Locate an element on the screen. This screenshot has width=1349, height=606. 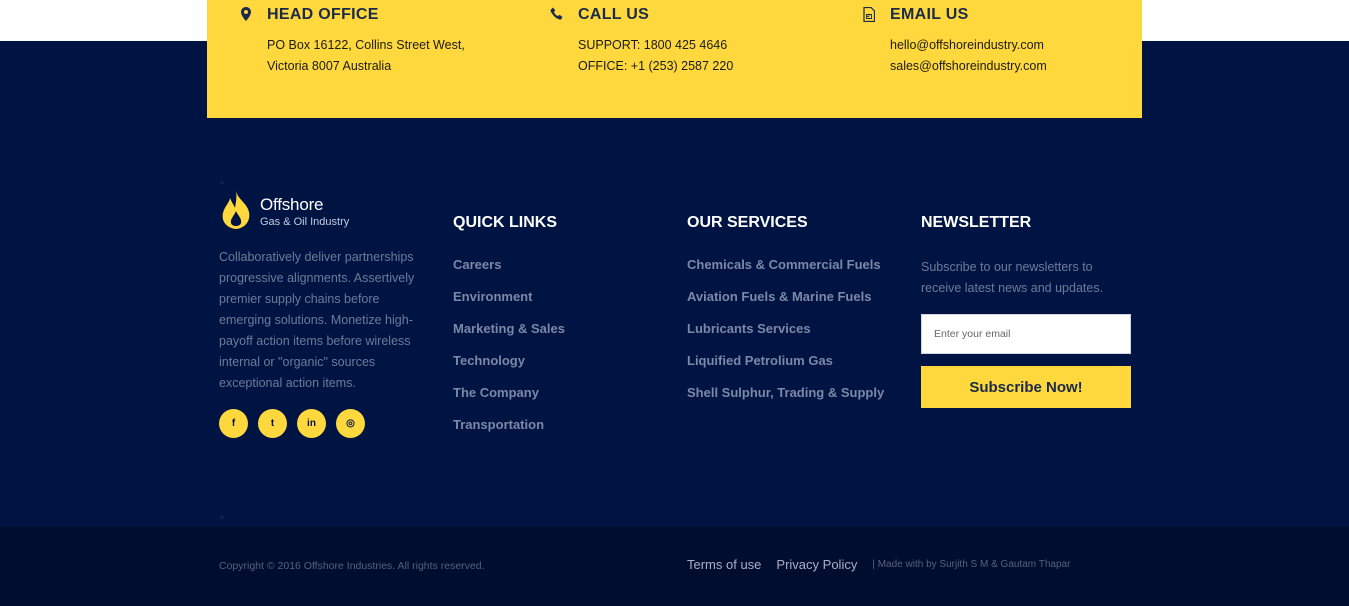
brand-tagline: Gas & Oil Industry is located at coordinates (305, 222).